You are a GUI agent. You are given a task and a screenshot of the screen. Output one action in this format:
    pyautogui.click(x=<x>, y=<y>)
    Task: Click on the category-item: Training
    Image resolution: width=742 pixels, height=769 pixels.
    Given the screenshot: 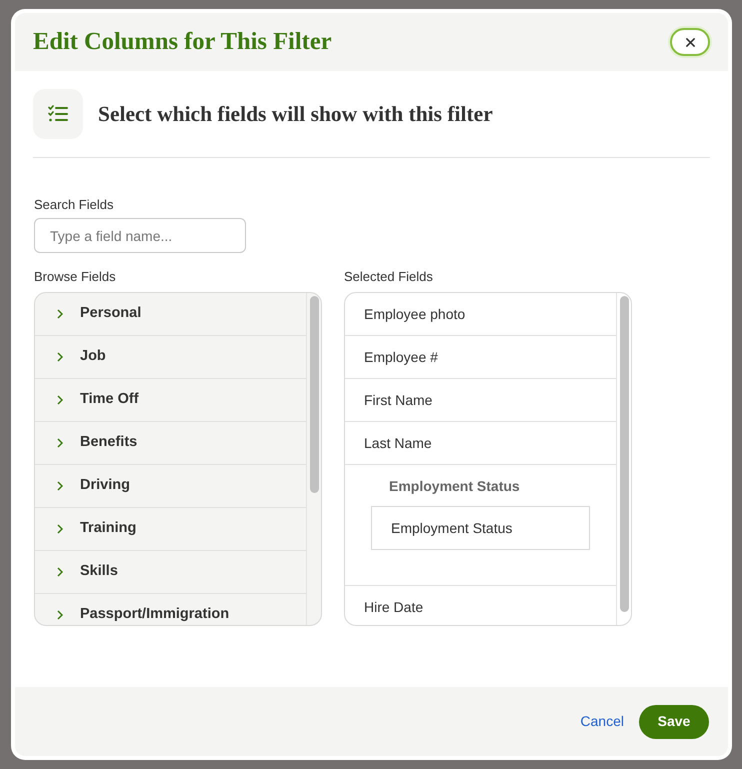 What is the action you would take?
    pyautogui.click(x=170, y=529)
    